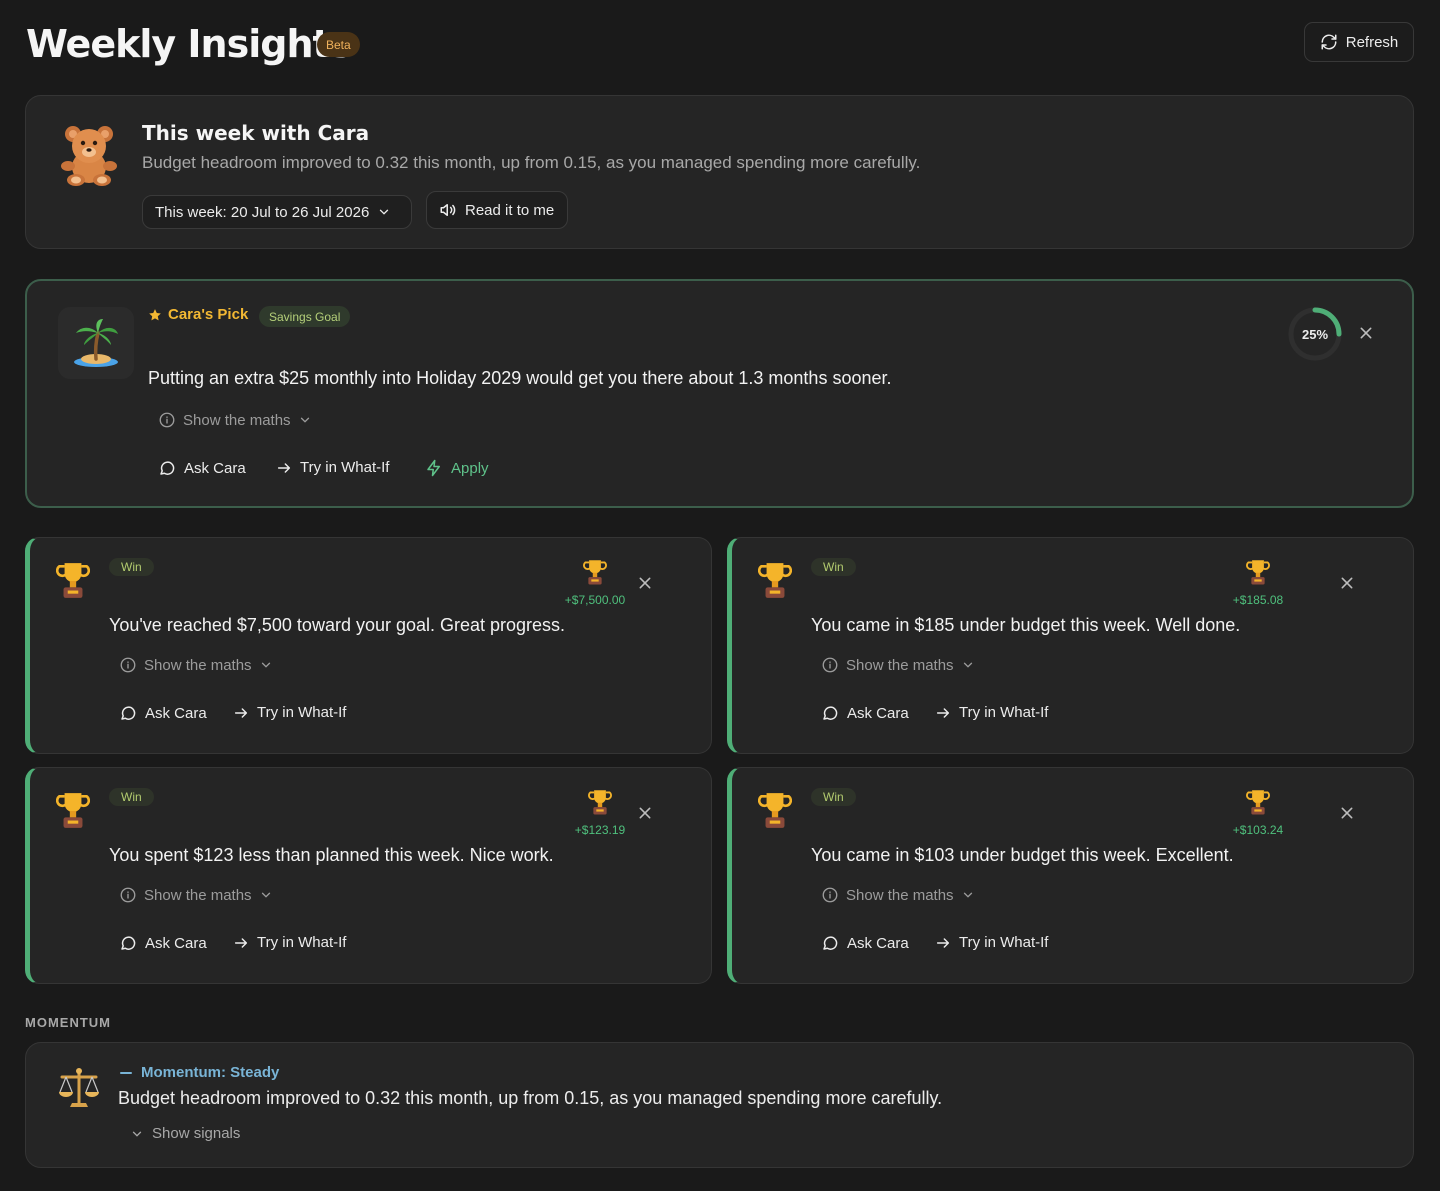  I want to click on win-amount-group: +$123.19, so click(600, 812).